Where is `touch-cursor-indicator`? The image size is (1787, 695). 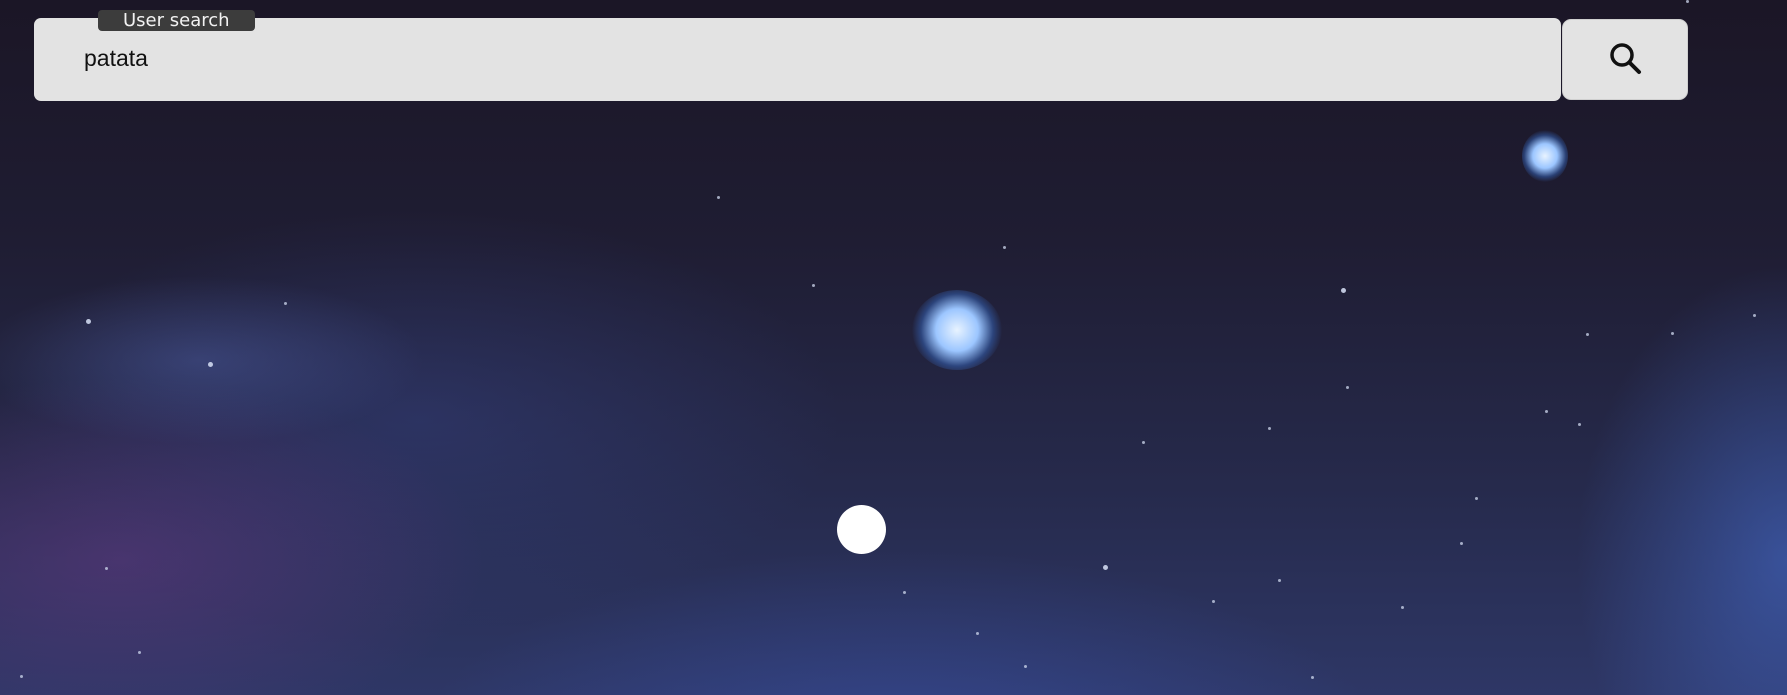
touch-cursor-indicator is located at coordinates (861, 529).